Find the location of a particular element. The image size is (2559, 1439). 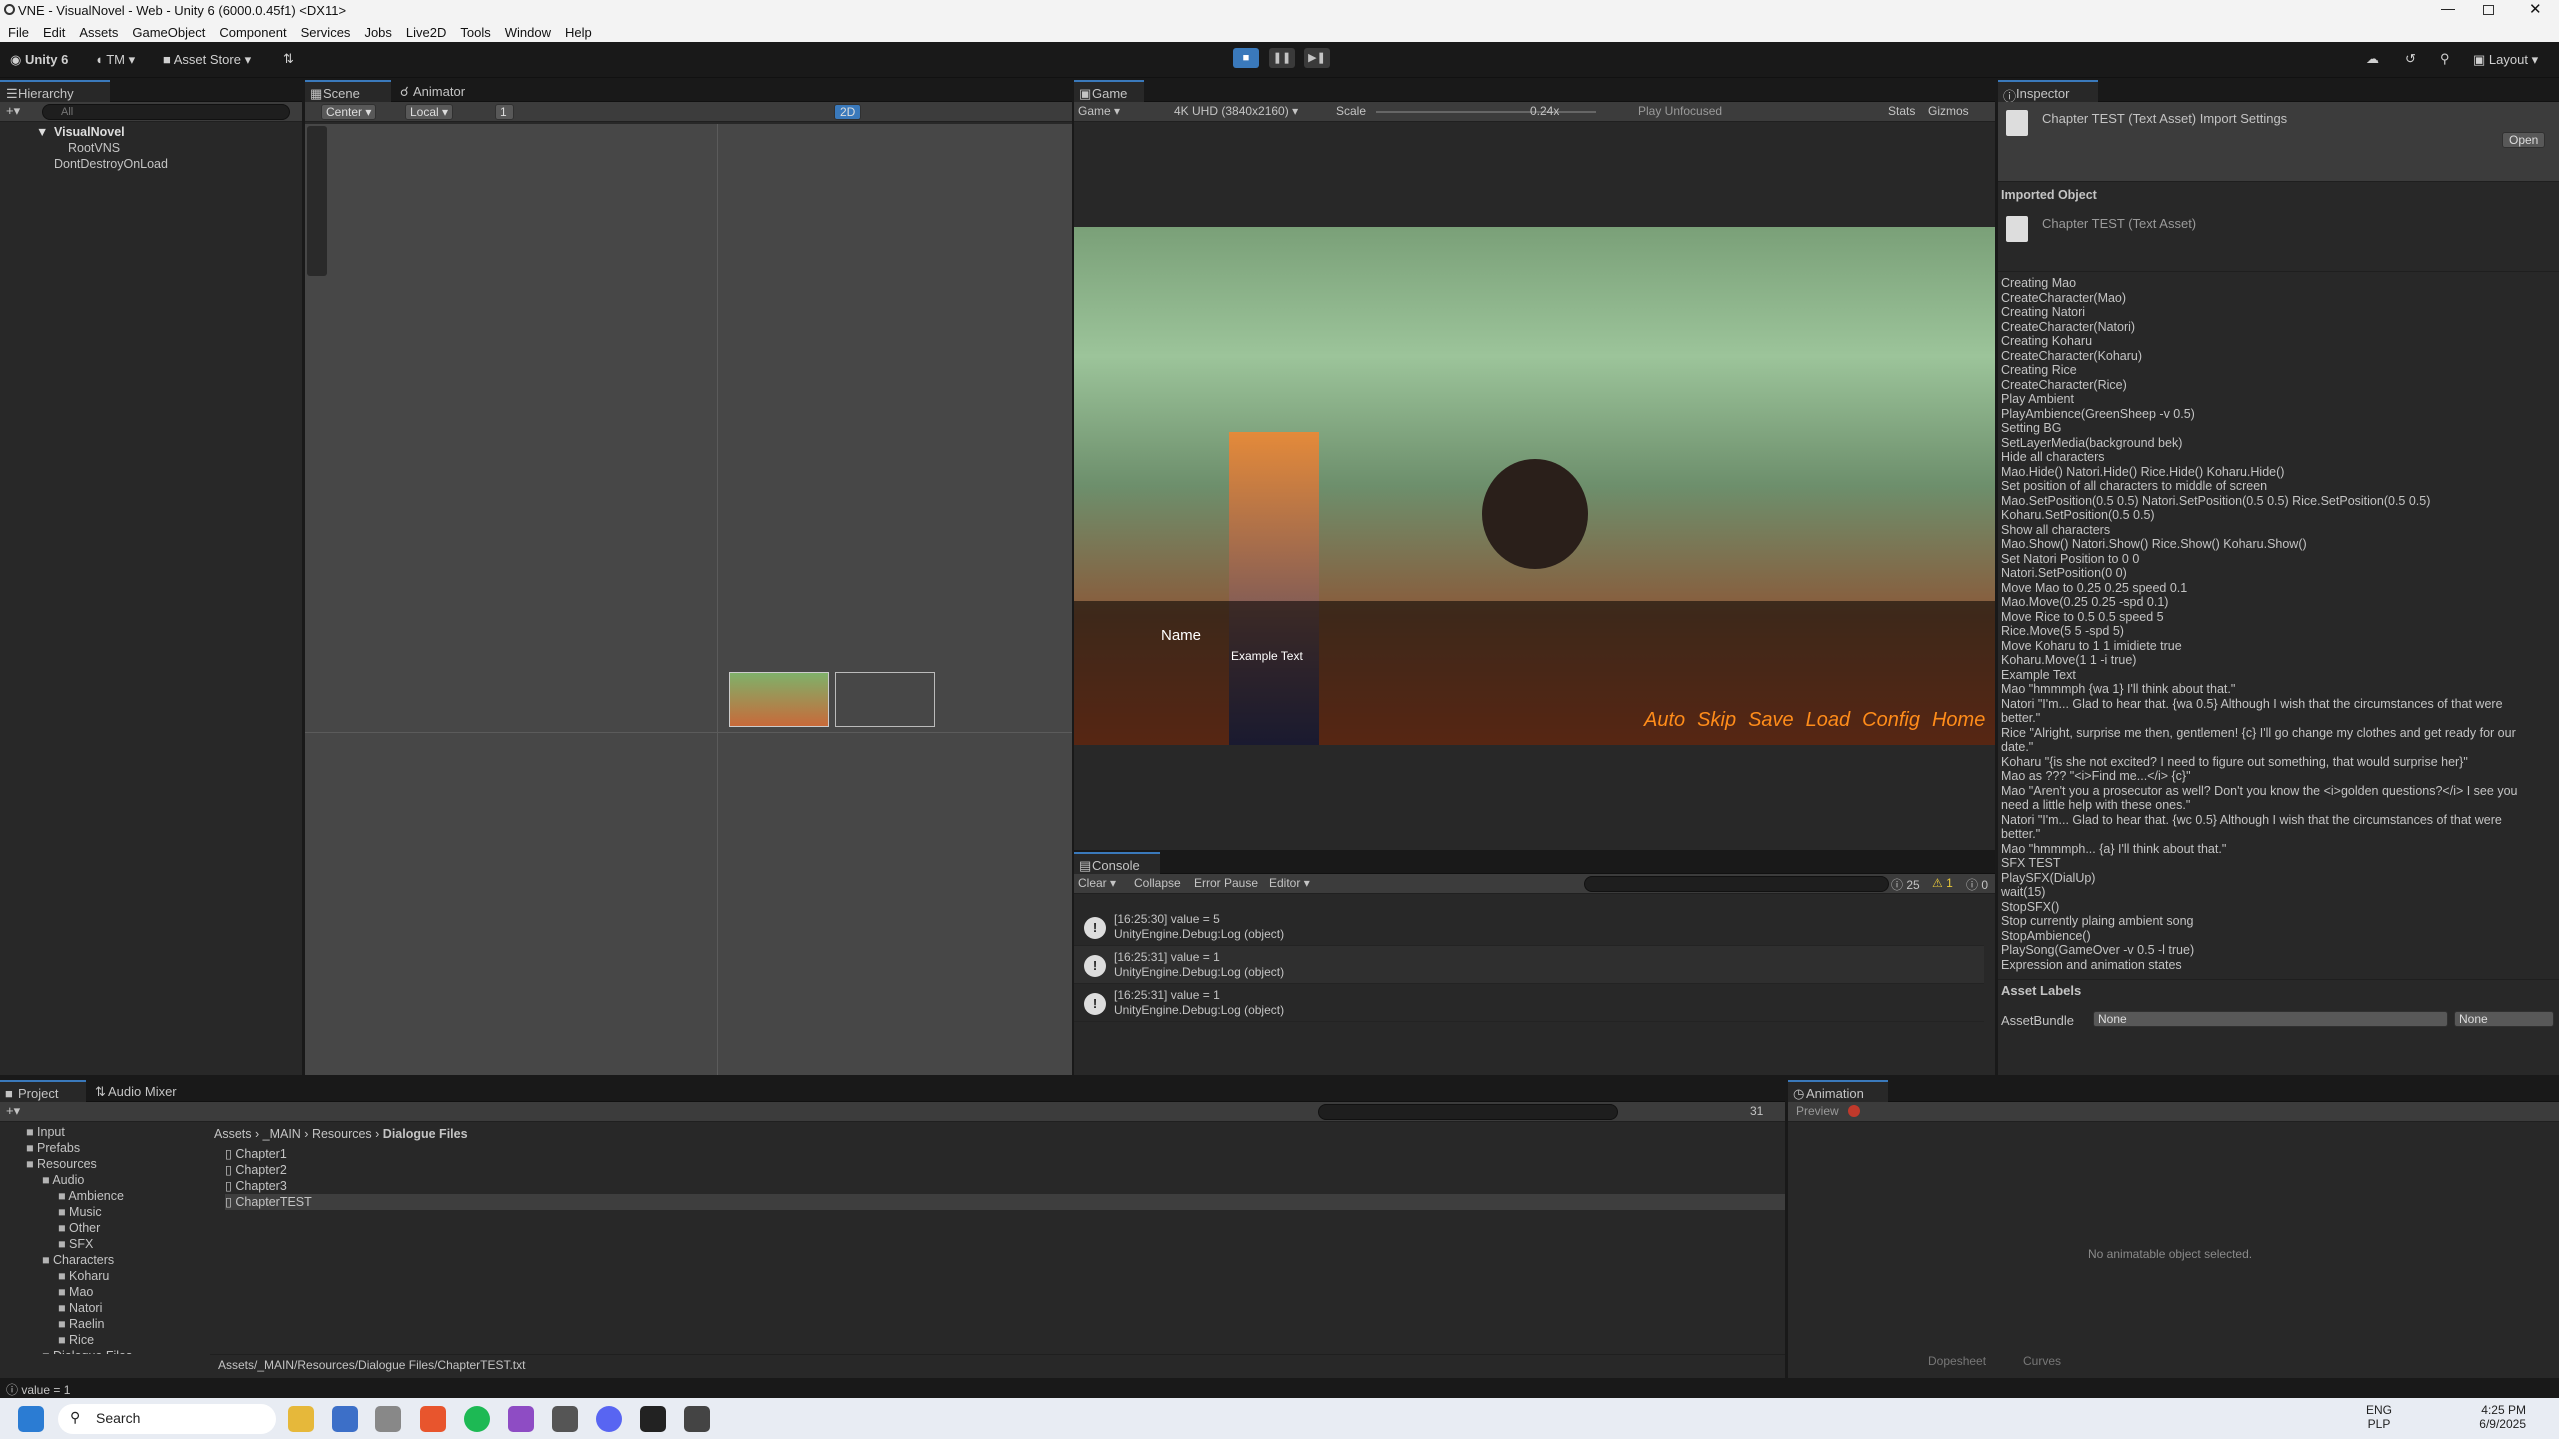

folder-item: ■ Rice is located at coordinates (102, 1340).